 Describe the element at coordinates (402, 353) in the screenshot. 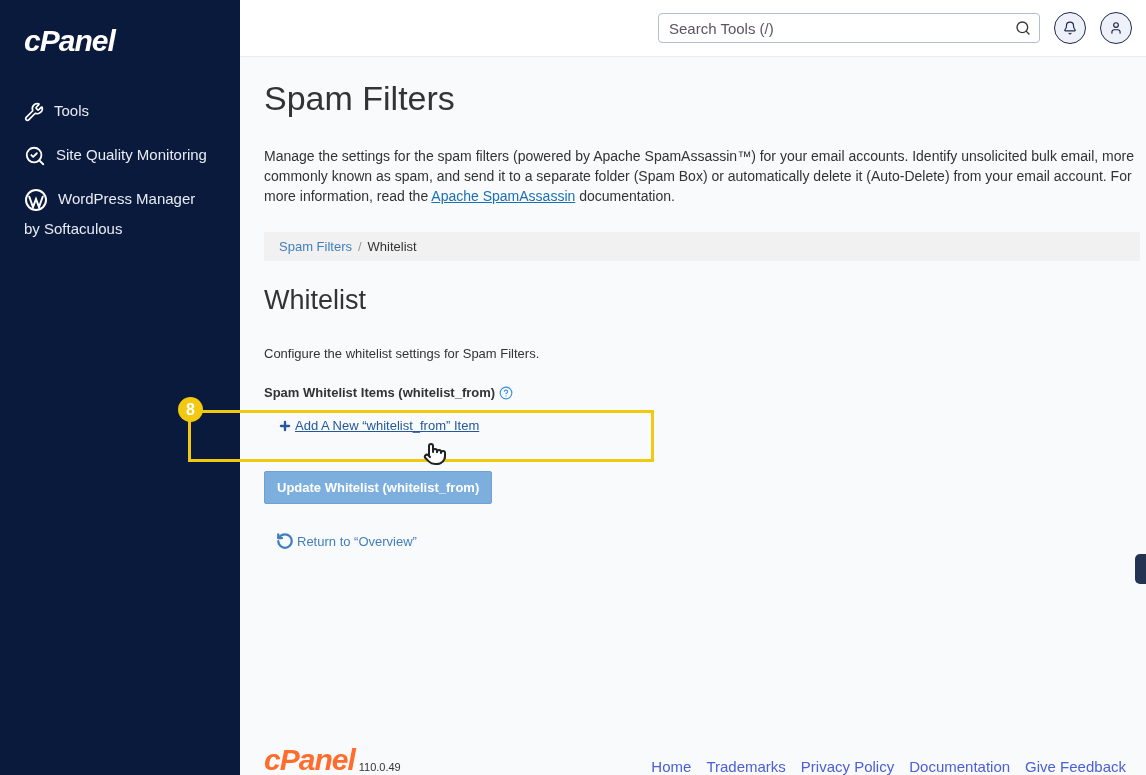

I see `section-description: Configure the whitelist settings for Spam Filters.` at that location.